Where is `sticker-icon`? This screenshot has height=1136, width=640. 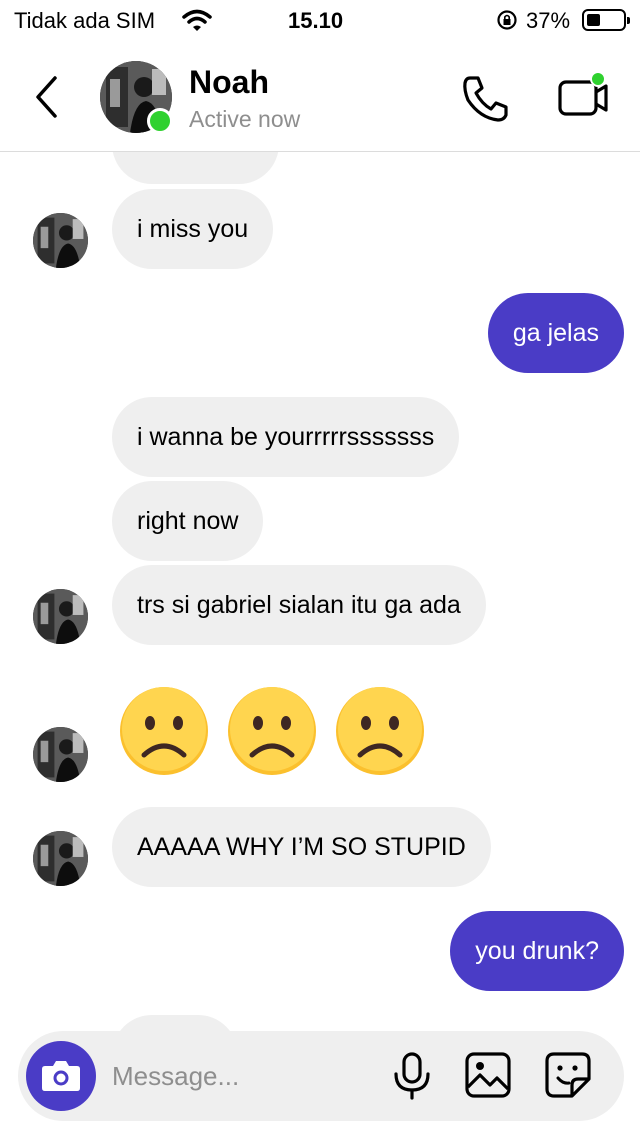
sticker-icon is located at coordinates (568, 1075).